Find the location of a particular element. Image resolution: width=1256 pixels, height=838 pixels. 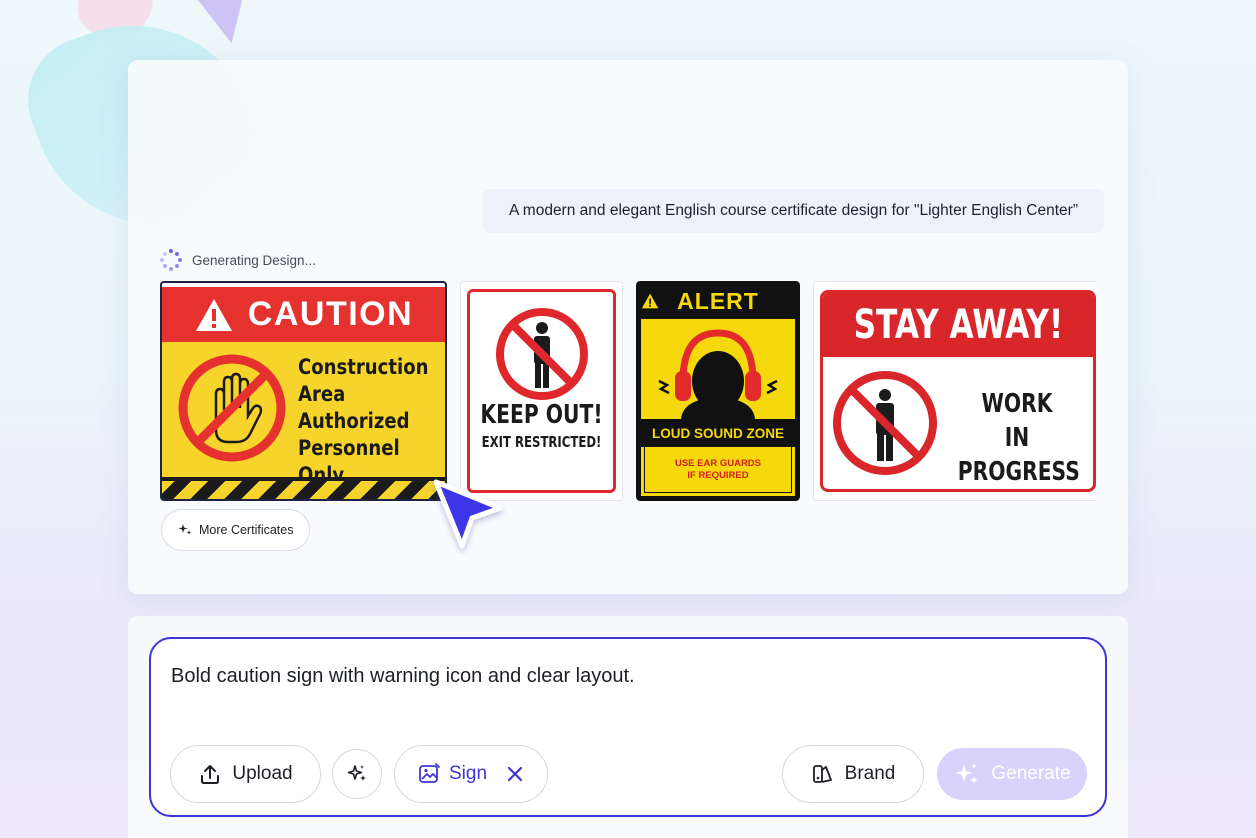

stay-away-frame: STAY AWAY! WORK IN PROGRESS is located at coordinates (958, 391).